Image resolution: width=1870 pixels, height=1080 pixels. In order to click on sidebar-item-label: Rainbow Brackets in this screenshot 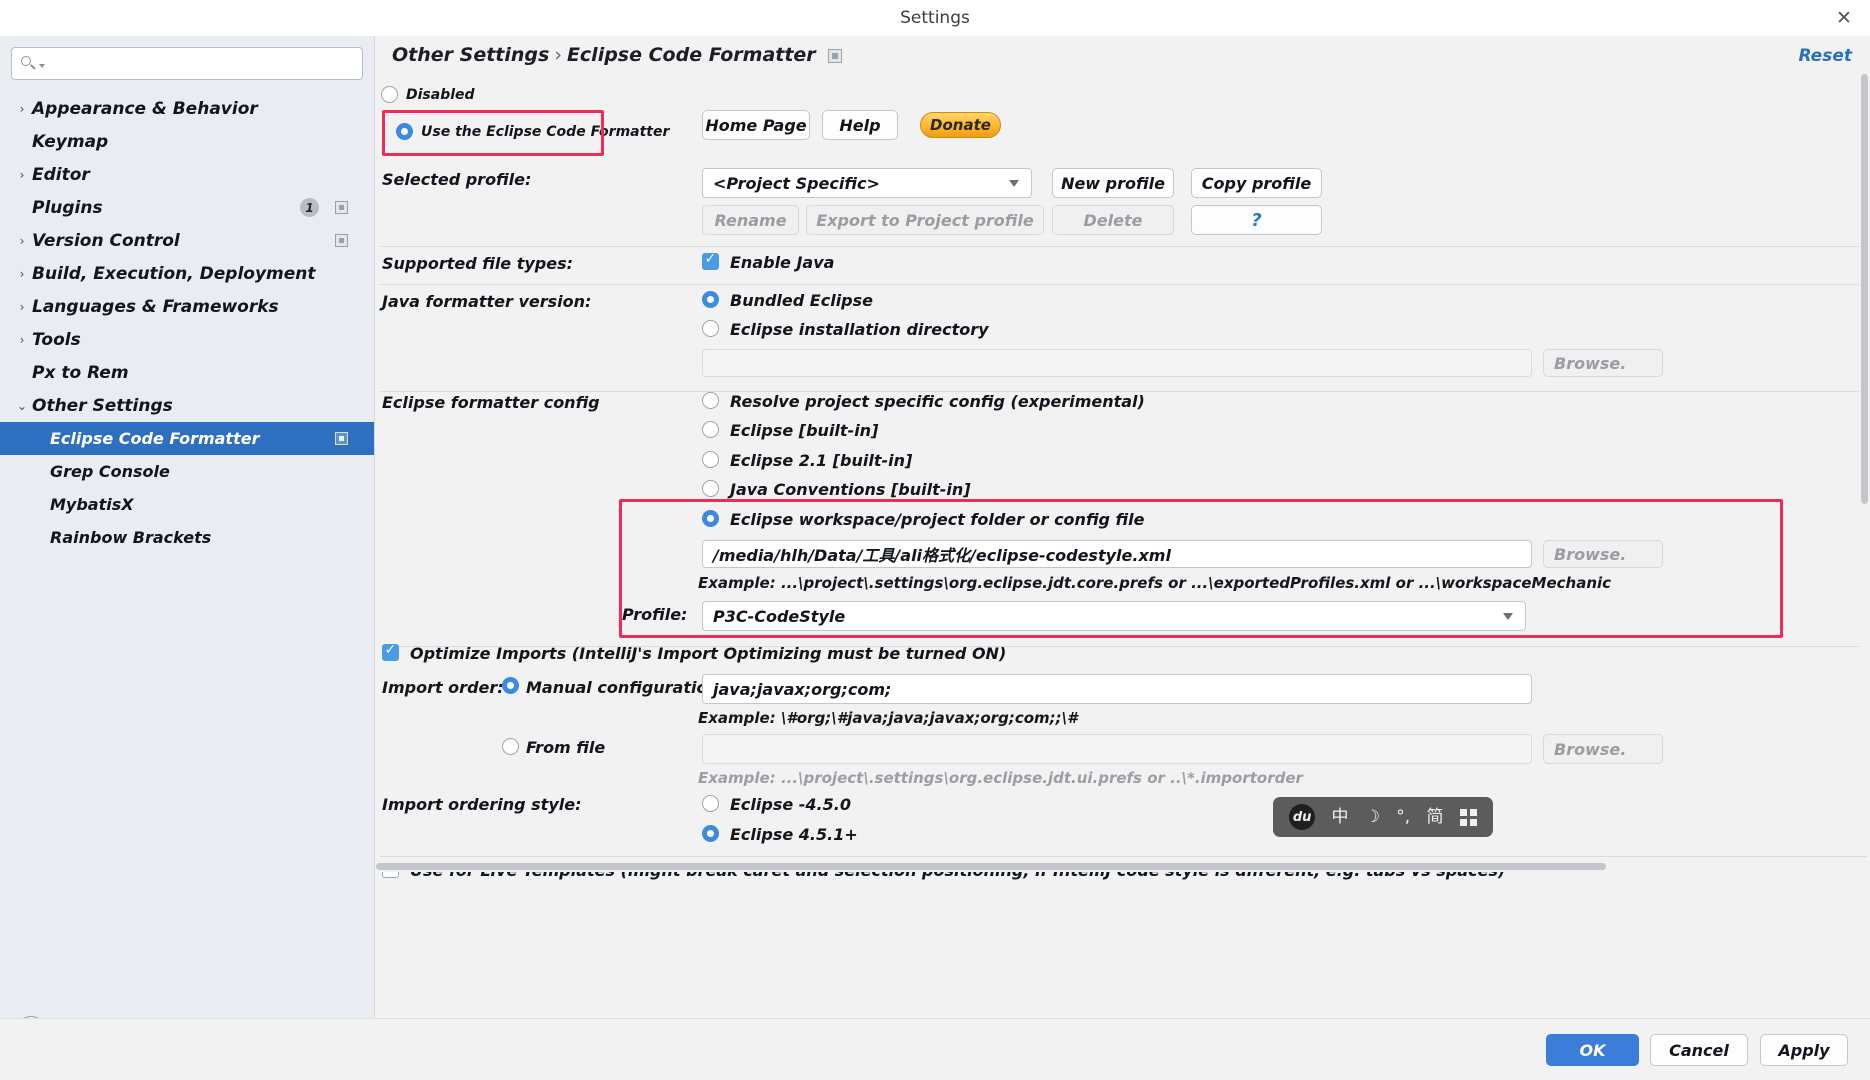, I will do `click(131, 537)`.